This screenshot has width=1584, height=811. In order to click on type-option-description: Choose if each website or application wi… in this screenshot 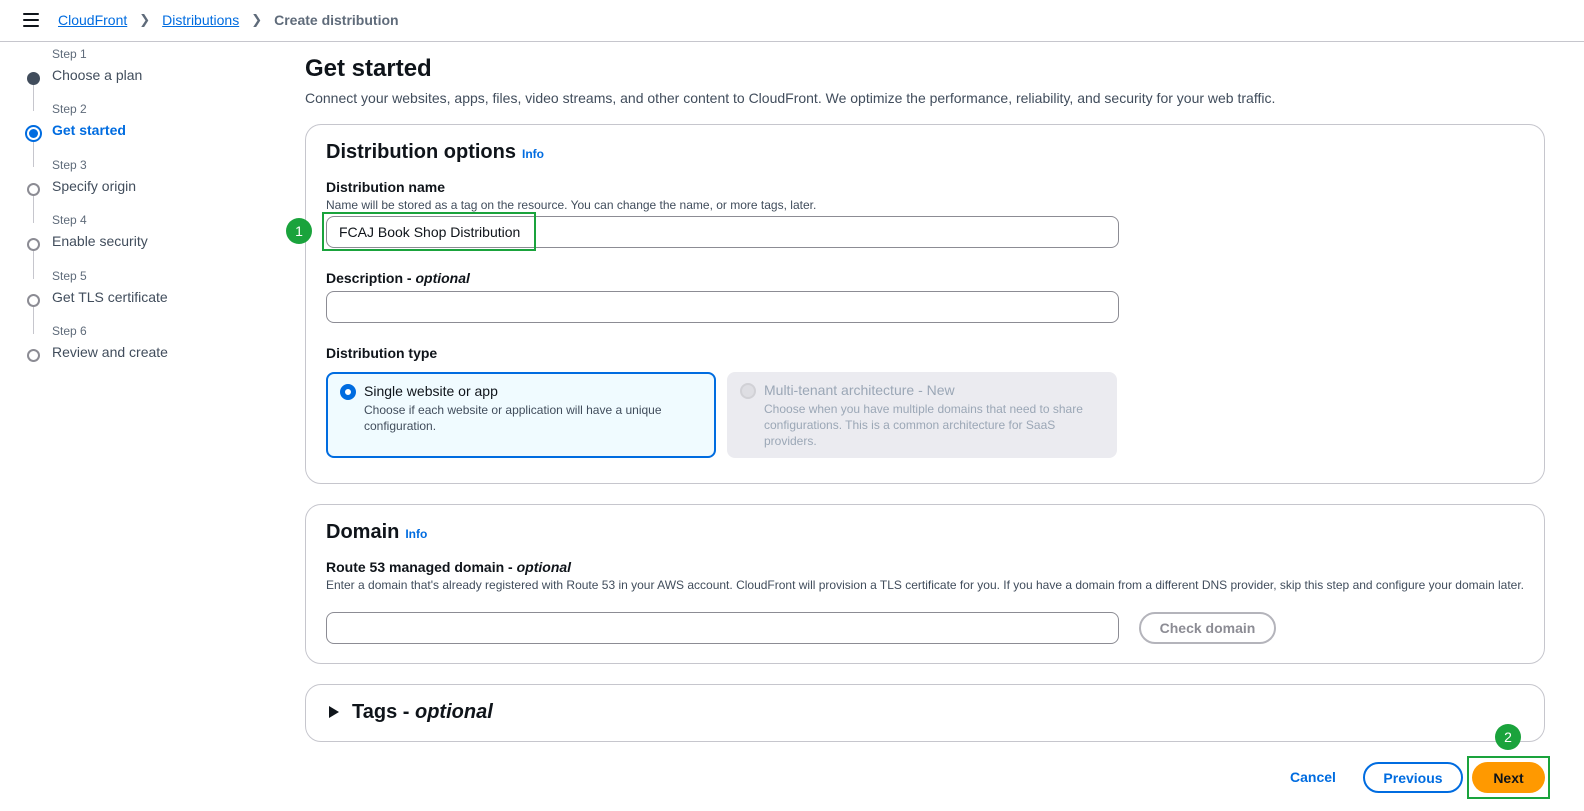, I will do `click(513, 418)`.